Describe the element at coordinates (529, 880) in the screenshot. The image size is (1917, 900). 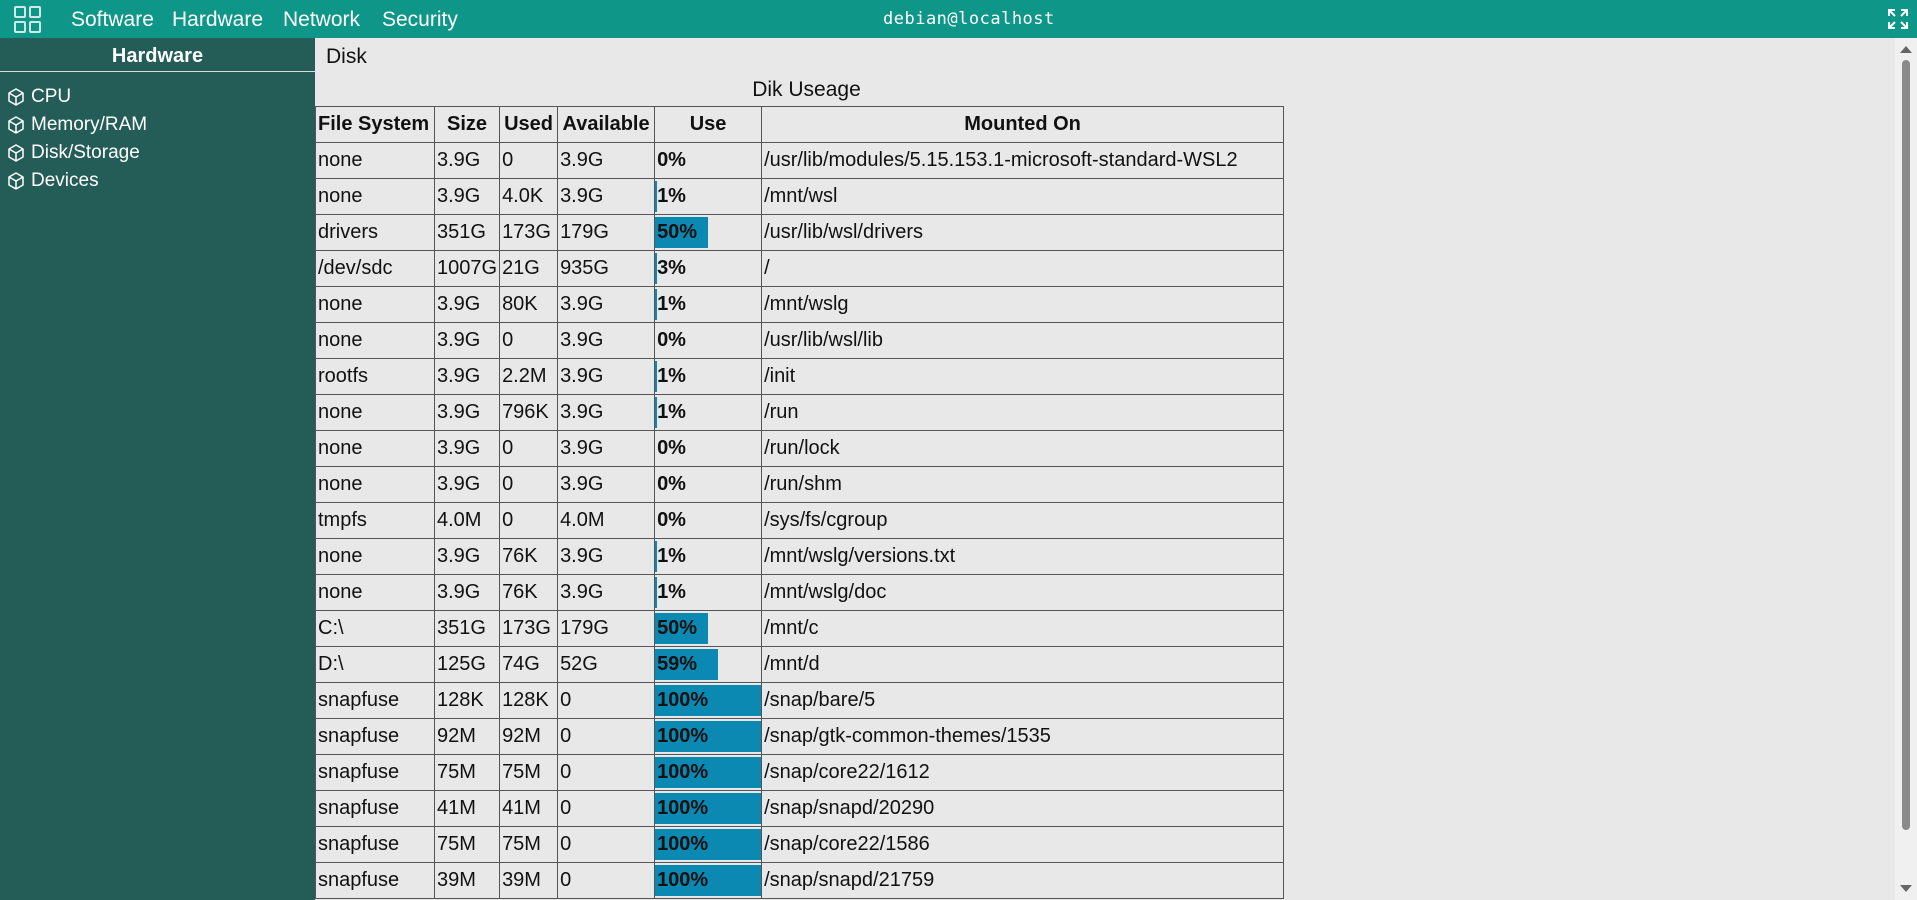
I see `cell-used: 39M` at that location.